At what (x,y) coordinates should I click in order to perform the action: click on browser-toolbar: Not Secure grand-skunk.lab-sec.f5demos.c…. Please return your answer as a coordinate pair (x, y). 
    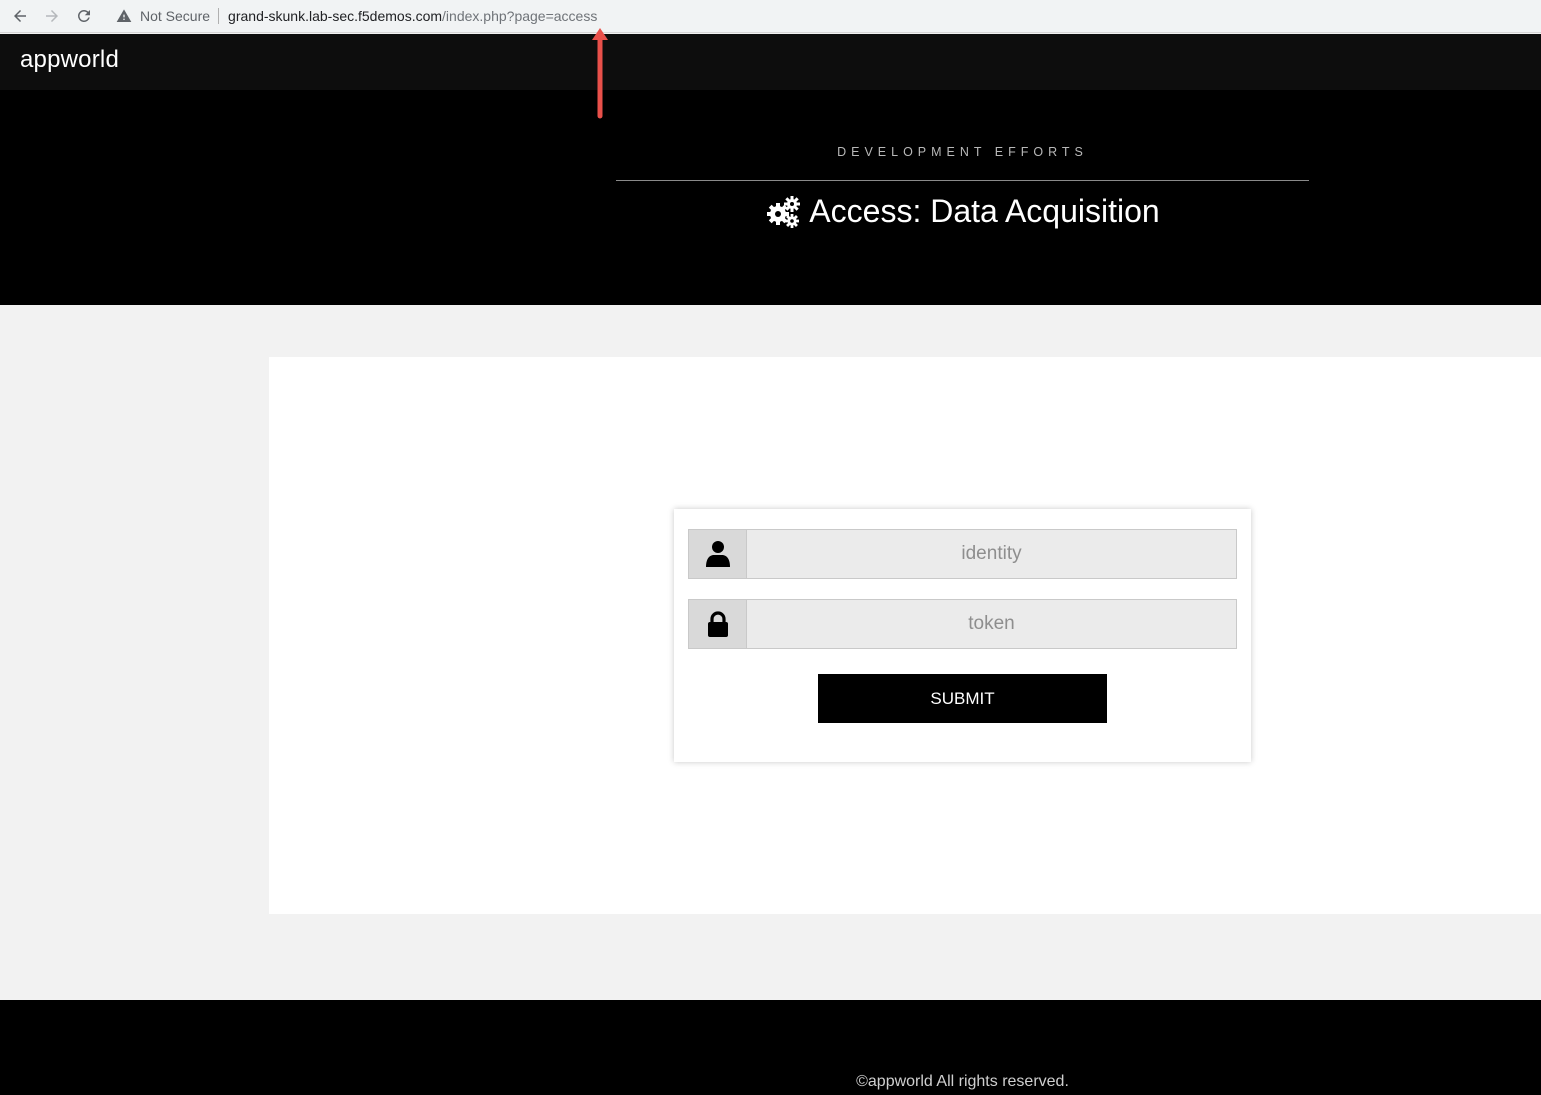
    Looking at the image, I should click on (770, 16).